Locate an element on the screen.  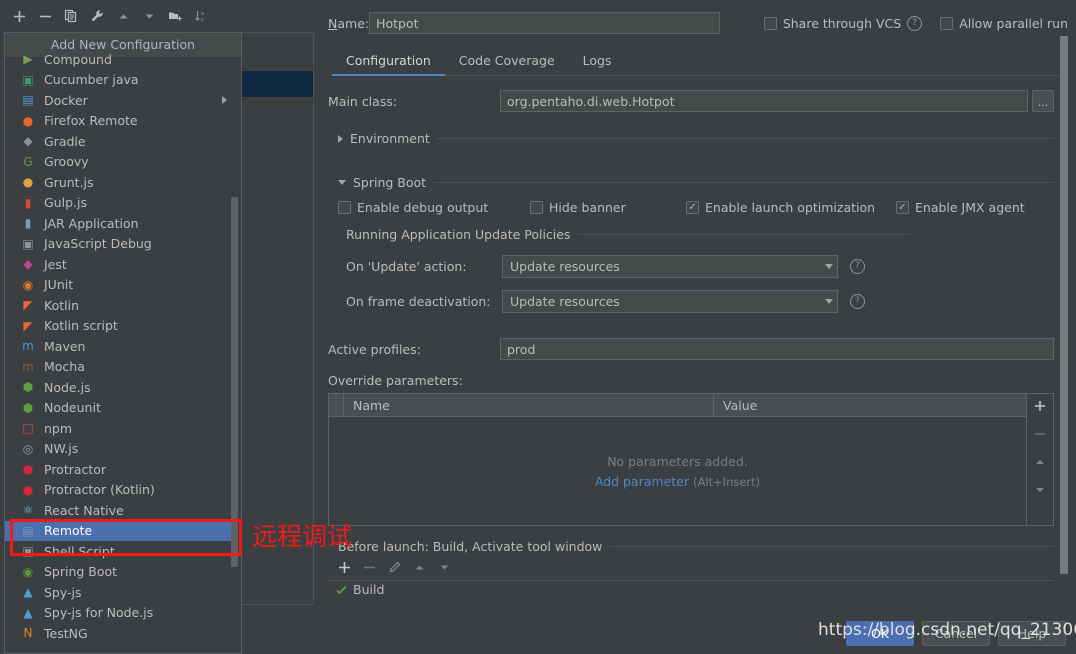
popup-item-mocha: m Mocha is located at coordinates (123, 367).